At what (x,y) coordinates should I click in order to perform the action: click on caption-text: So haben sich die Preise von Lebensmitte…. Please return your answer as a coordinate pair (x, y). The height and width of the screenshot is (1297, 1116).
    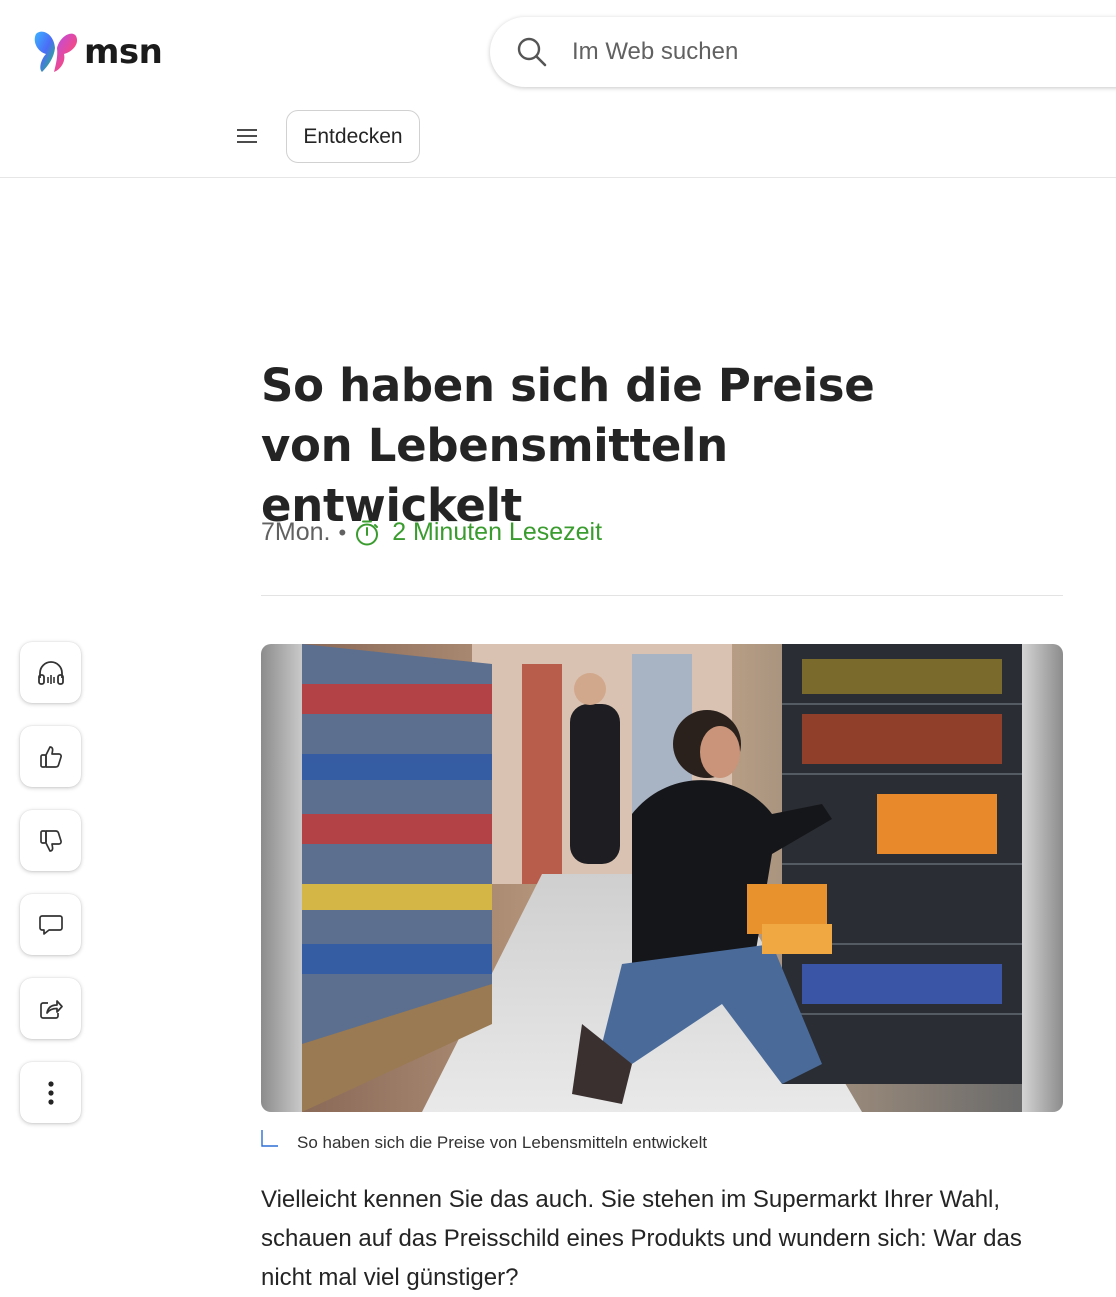
    Looking at the image, I should click on (502, 1142).